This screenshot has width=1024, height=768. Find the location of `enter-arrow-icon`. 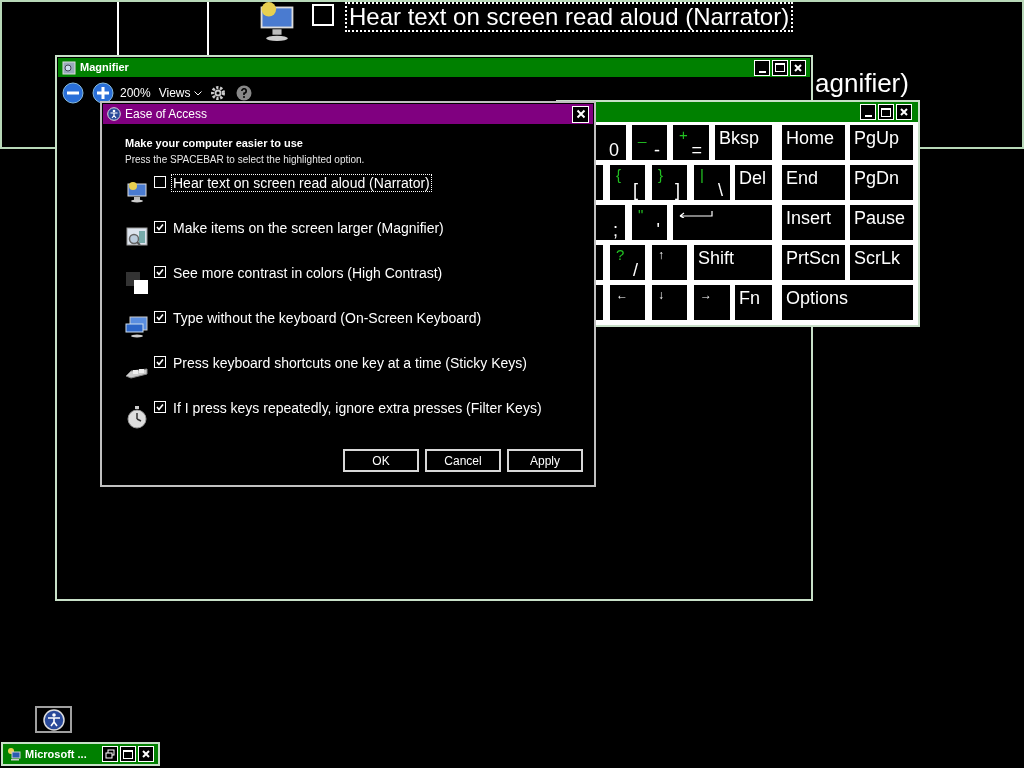

enter-arrow-icon is located at coordinates (696, 214).